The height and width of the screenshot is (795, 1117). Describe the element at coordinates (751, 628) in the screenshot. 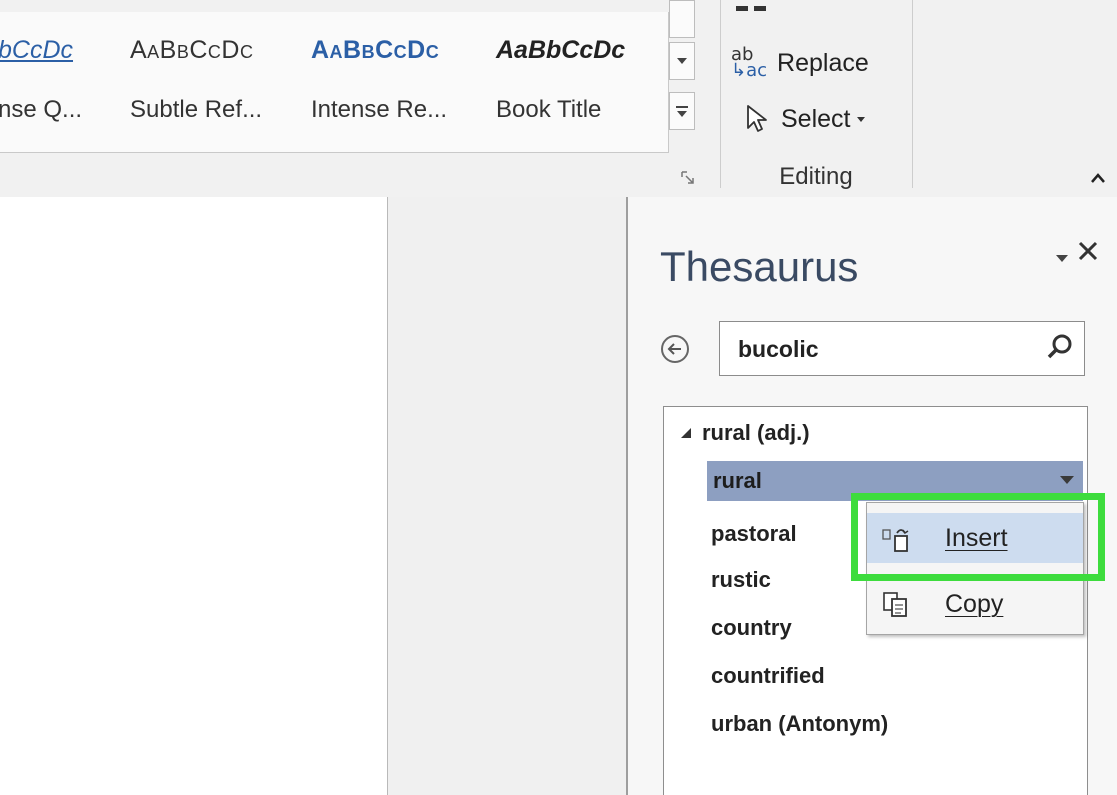

I see `list-item: country` at that location.